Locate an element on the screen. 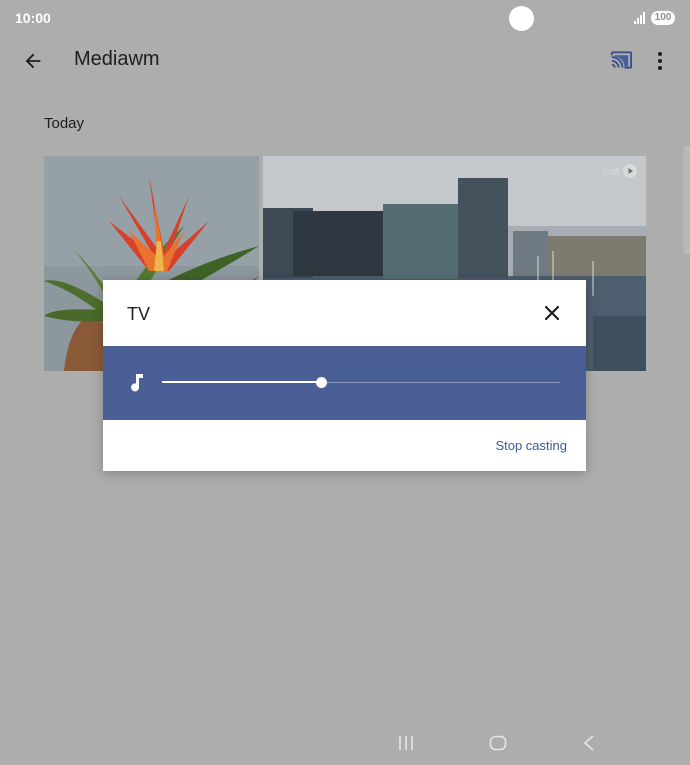 Image resolution: width=690 pixels, height=765 pixels. volume-panel is located at coordinates (344, 383).